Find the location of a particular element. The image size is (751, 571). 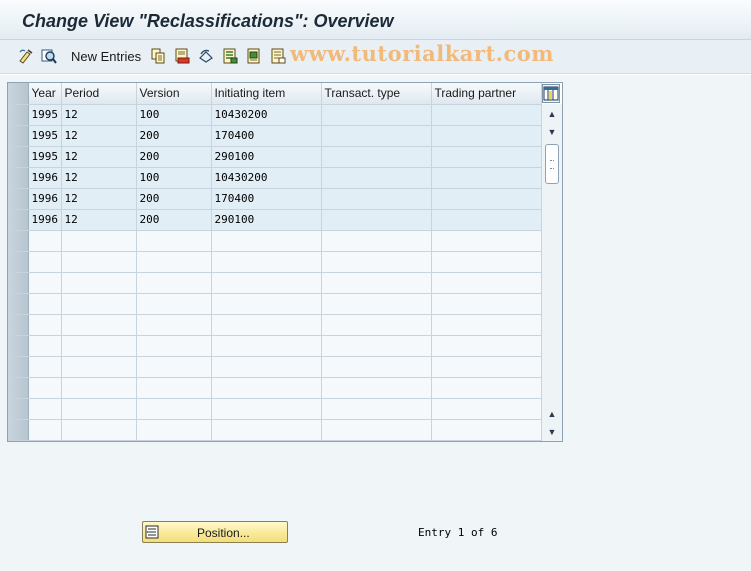

table-row: 1996 12 200 170400 is located at coordinates (275, 199).